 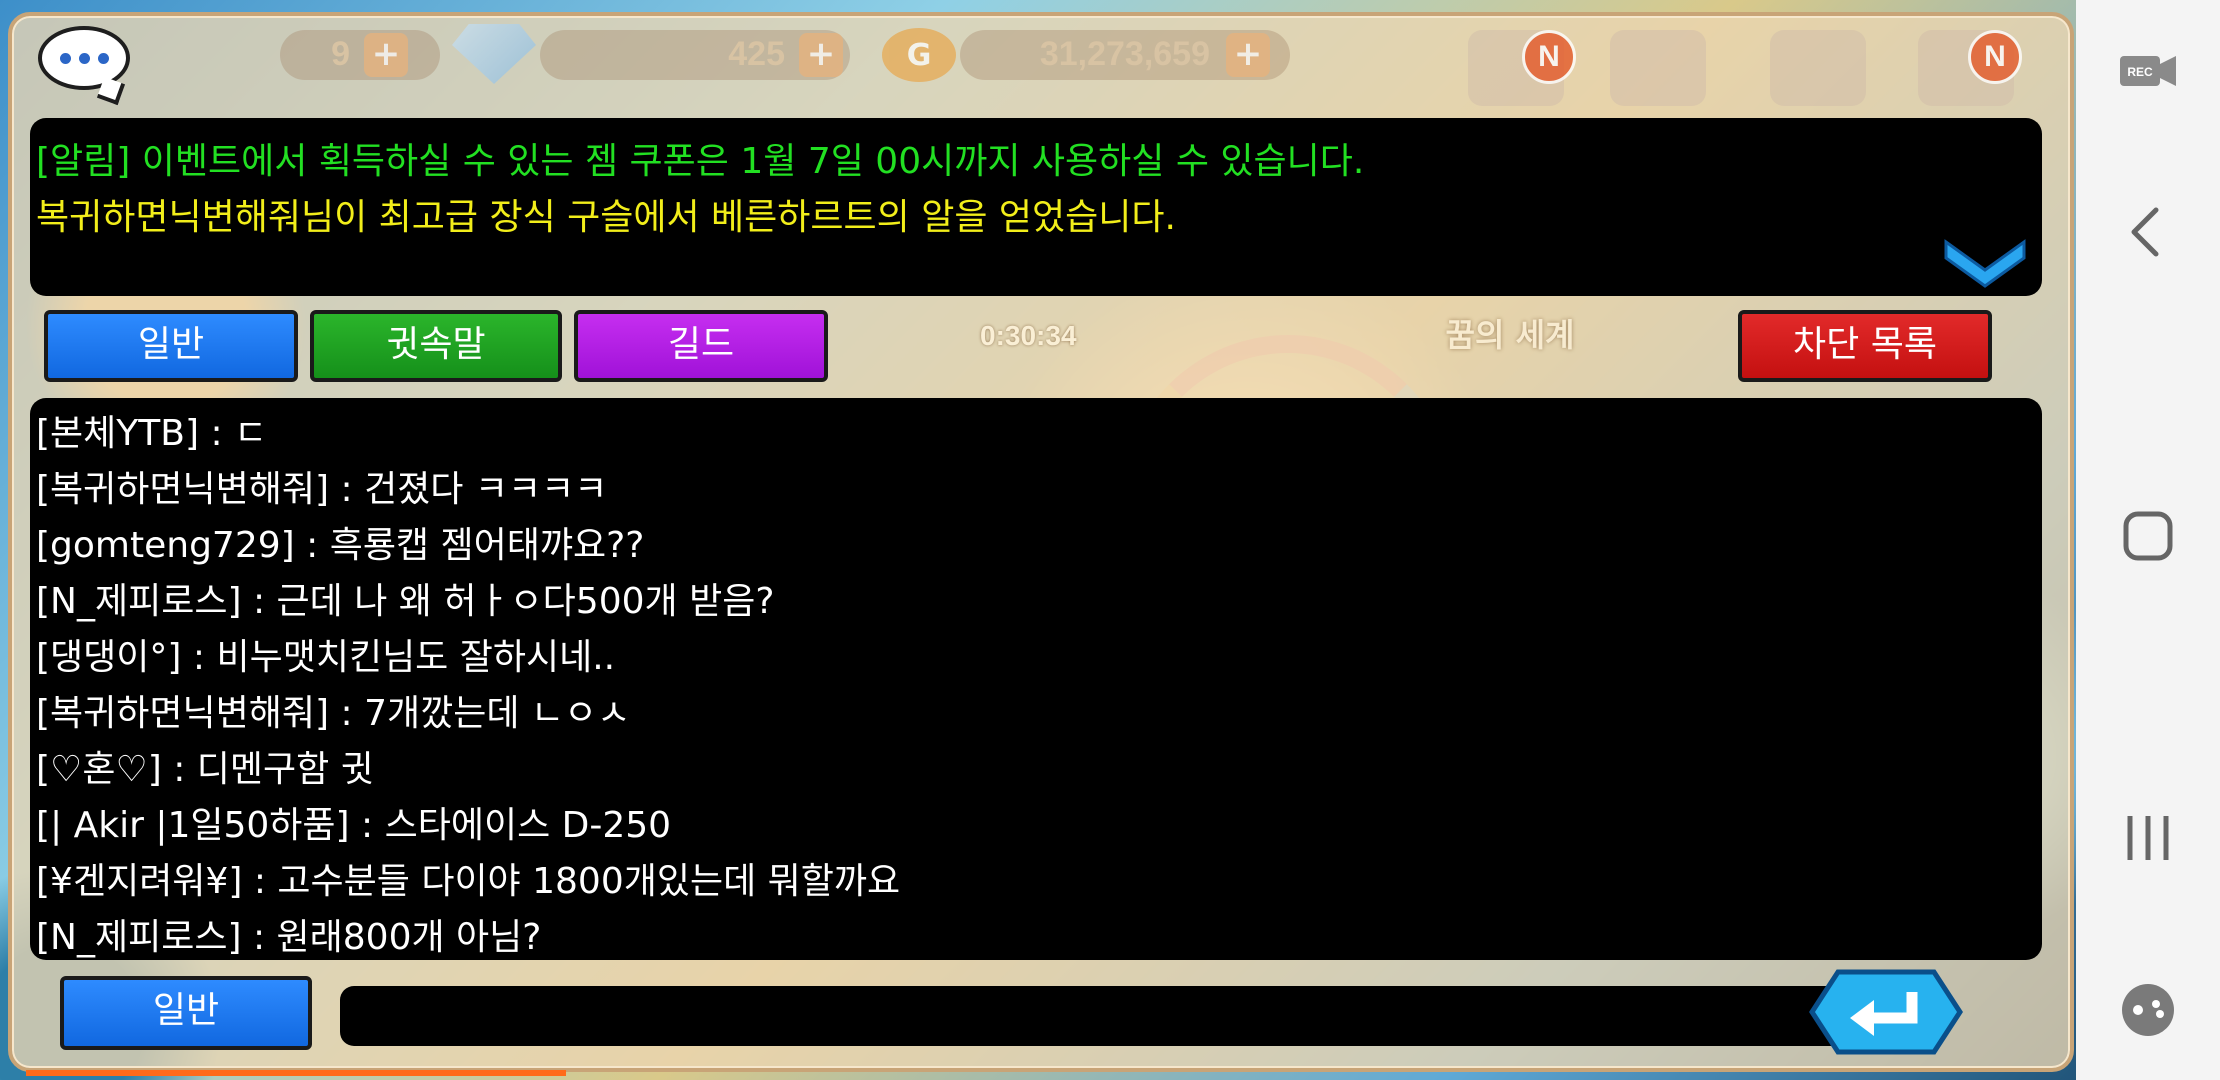 What do you see at coordinates (2140, 72) in the screenshot?
I see `svg-text: REC` at bounding box center [2140, 72].